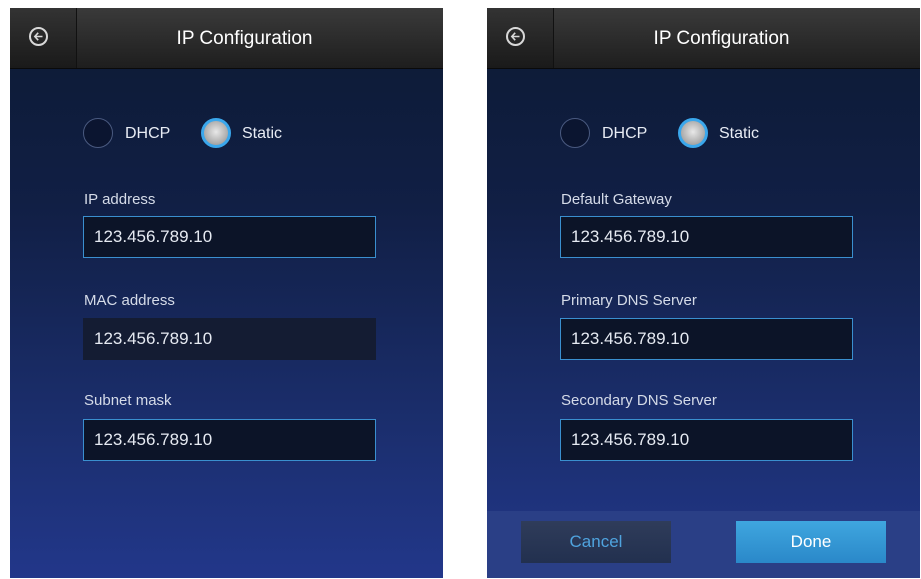 Image resolution: width=921 pixels, height=579 pixels. I want to click on ip-address-input, so click(229, 237).